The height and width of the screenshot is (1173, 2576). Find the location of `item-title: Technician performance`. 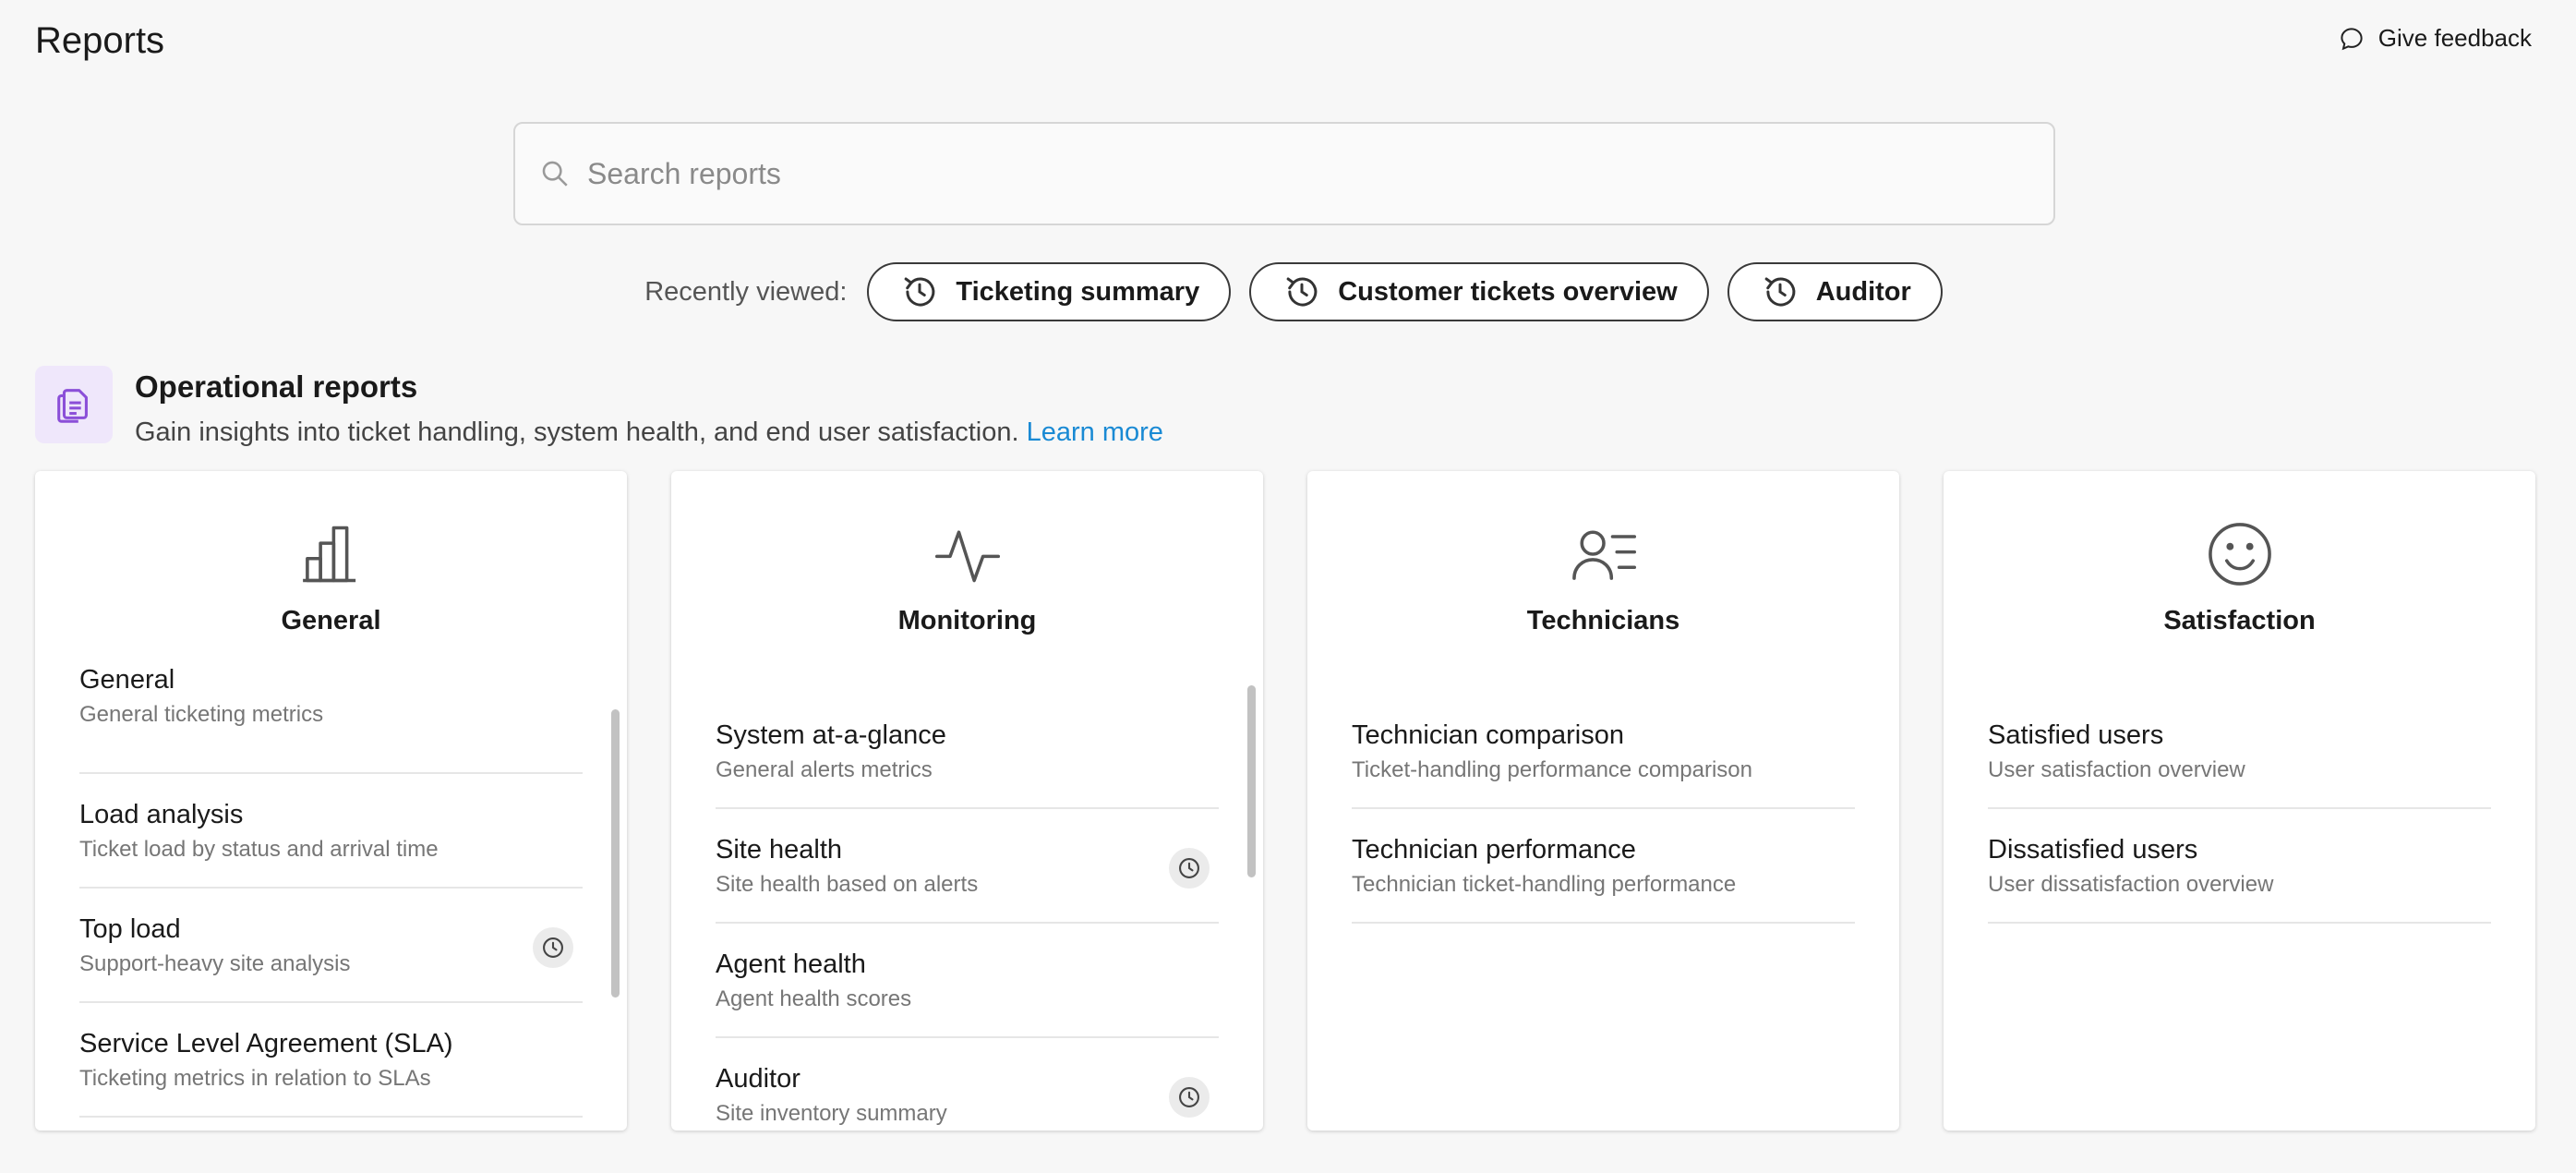

item-title: Technician performance is located at coordinates (1494, 850).